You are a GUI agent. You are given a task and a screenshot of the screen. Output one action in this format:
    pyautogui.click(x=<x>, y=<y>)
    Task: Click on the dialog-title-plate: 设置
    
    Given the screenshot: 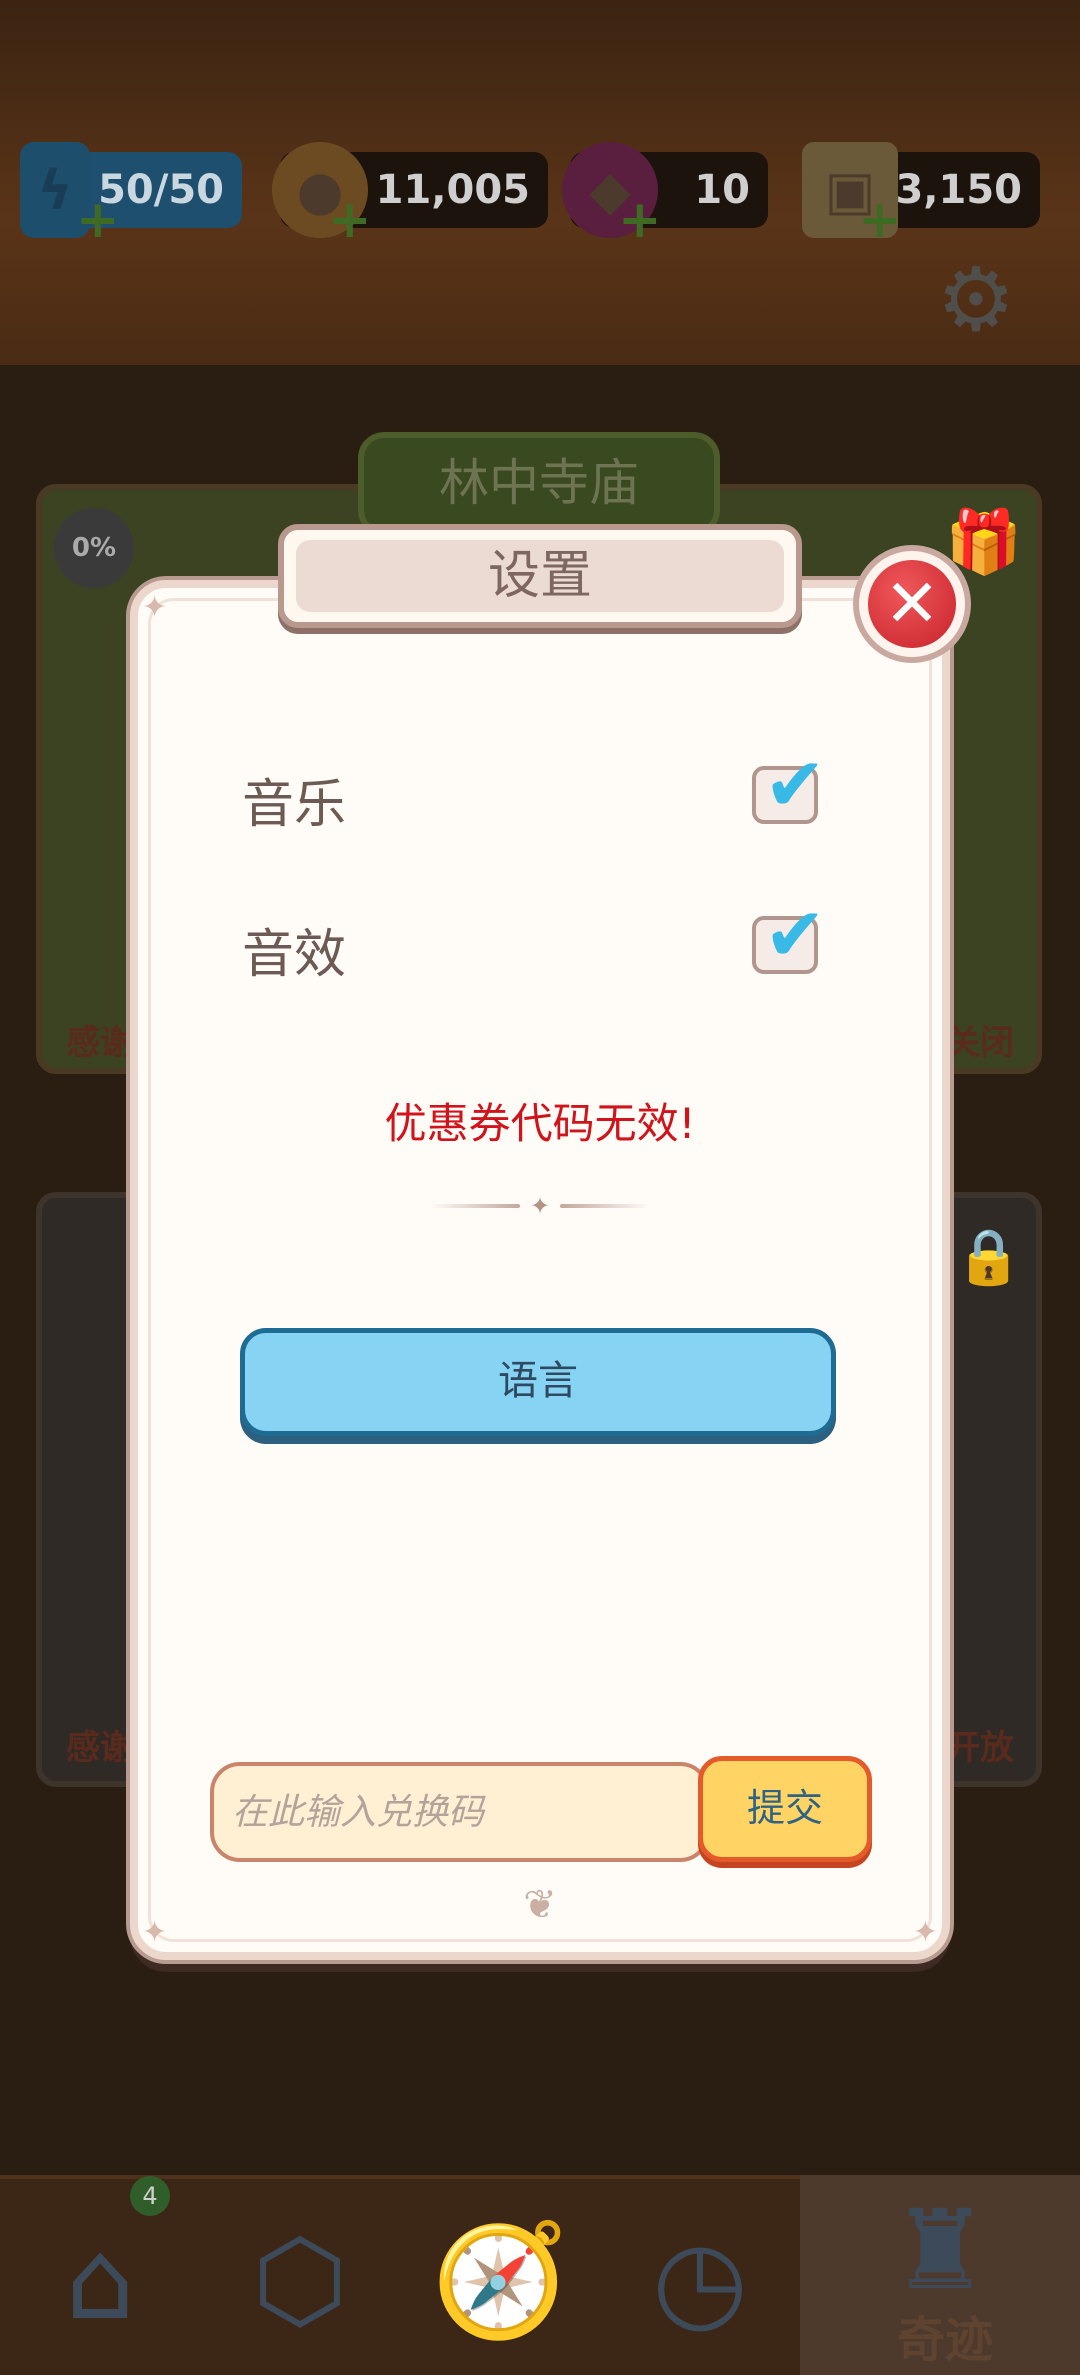 What is the action you would take?
    pyautogui.click(x=540, y=576)
    